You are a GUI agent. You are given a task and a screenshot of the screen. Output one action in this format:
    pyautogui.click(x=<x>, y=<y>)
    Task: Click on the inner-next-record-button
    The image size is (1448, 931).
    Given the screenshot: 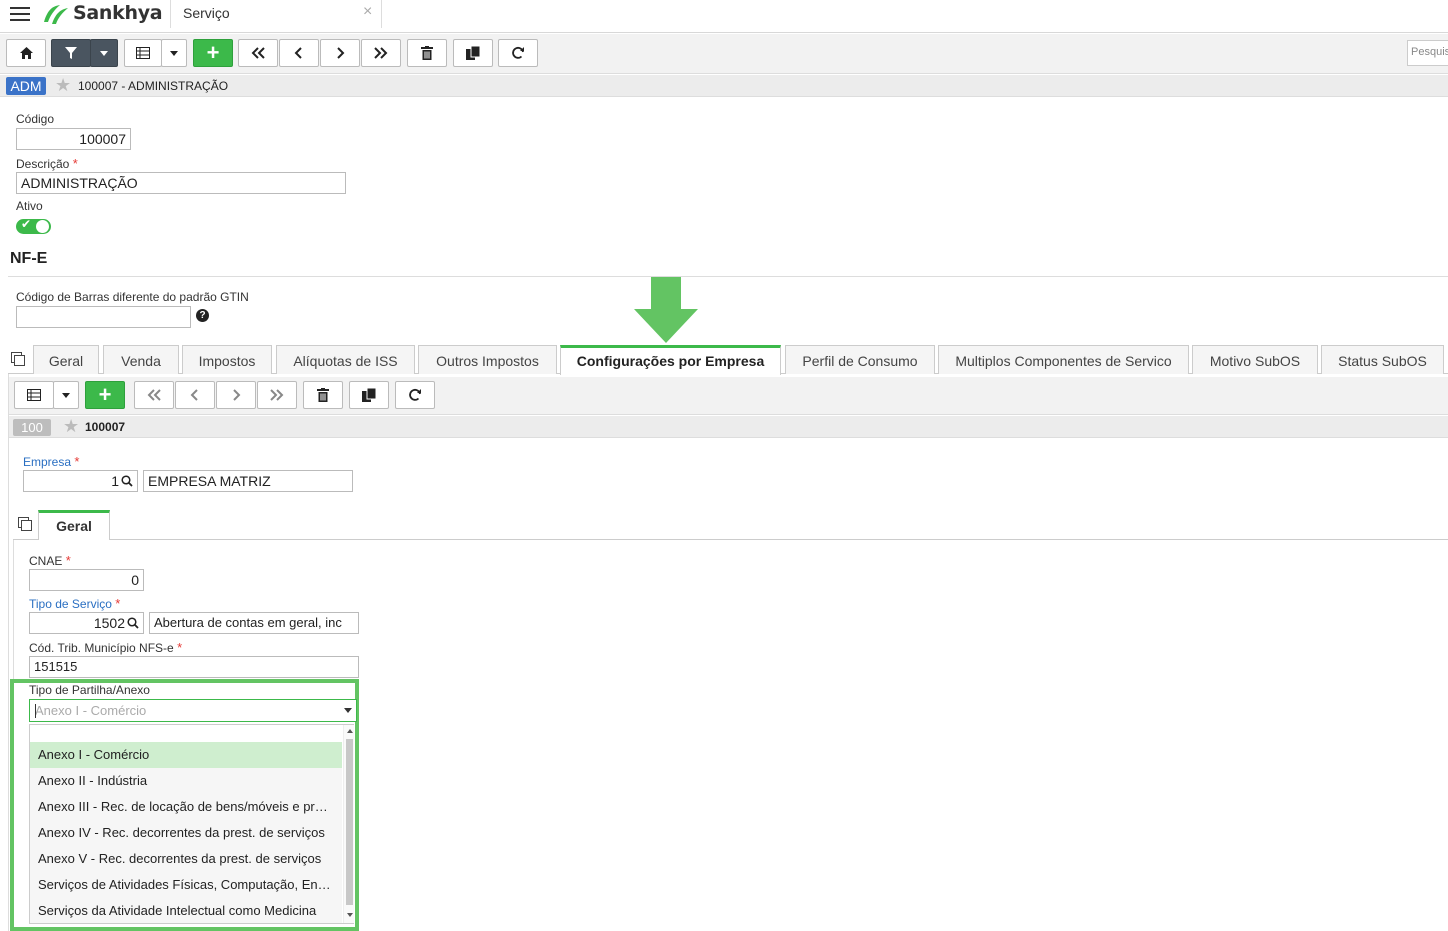 What is the action you would take?
    pyautogui.click(x=236, y=395)
    